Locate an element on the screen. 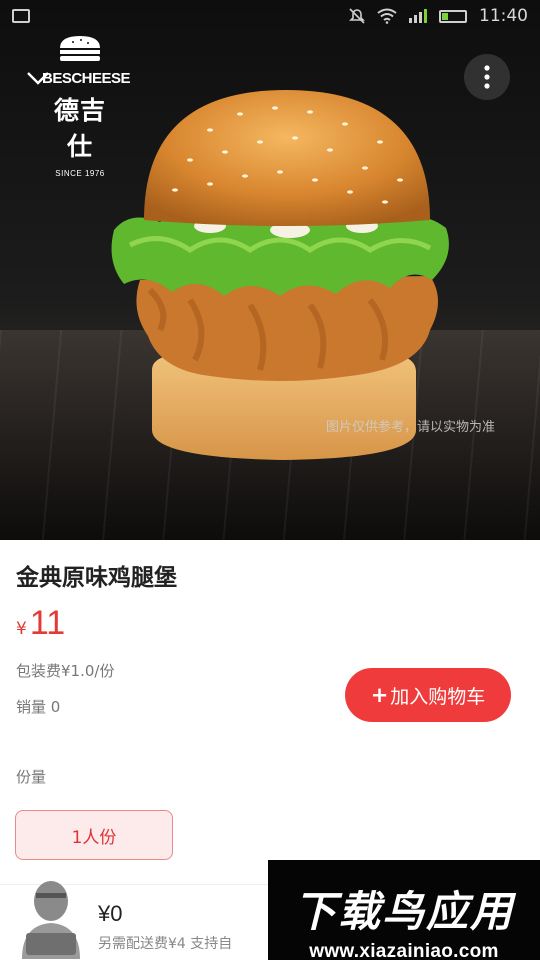 Image resolution: width=540 pixels, height=960 pixels. more-options-button is located at coordinates (487, 77).